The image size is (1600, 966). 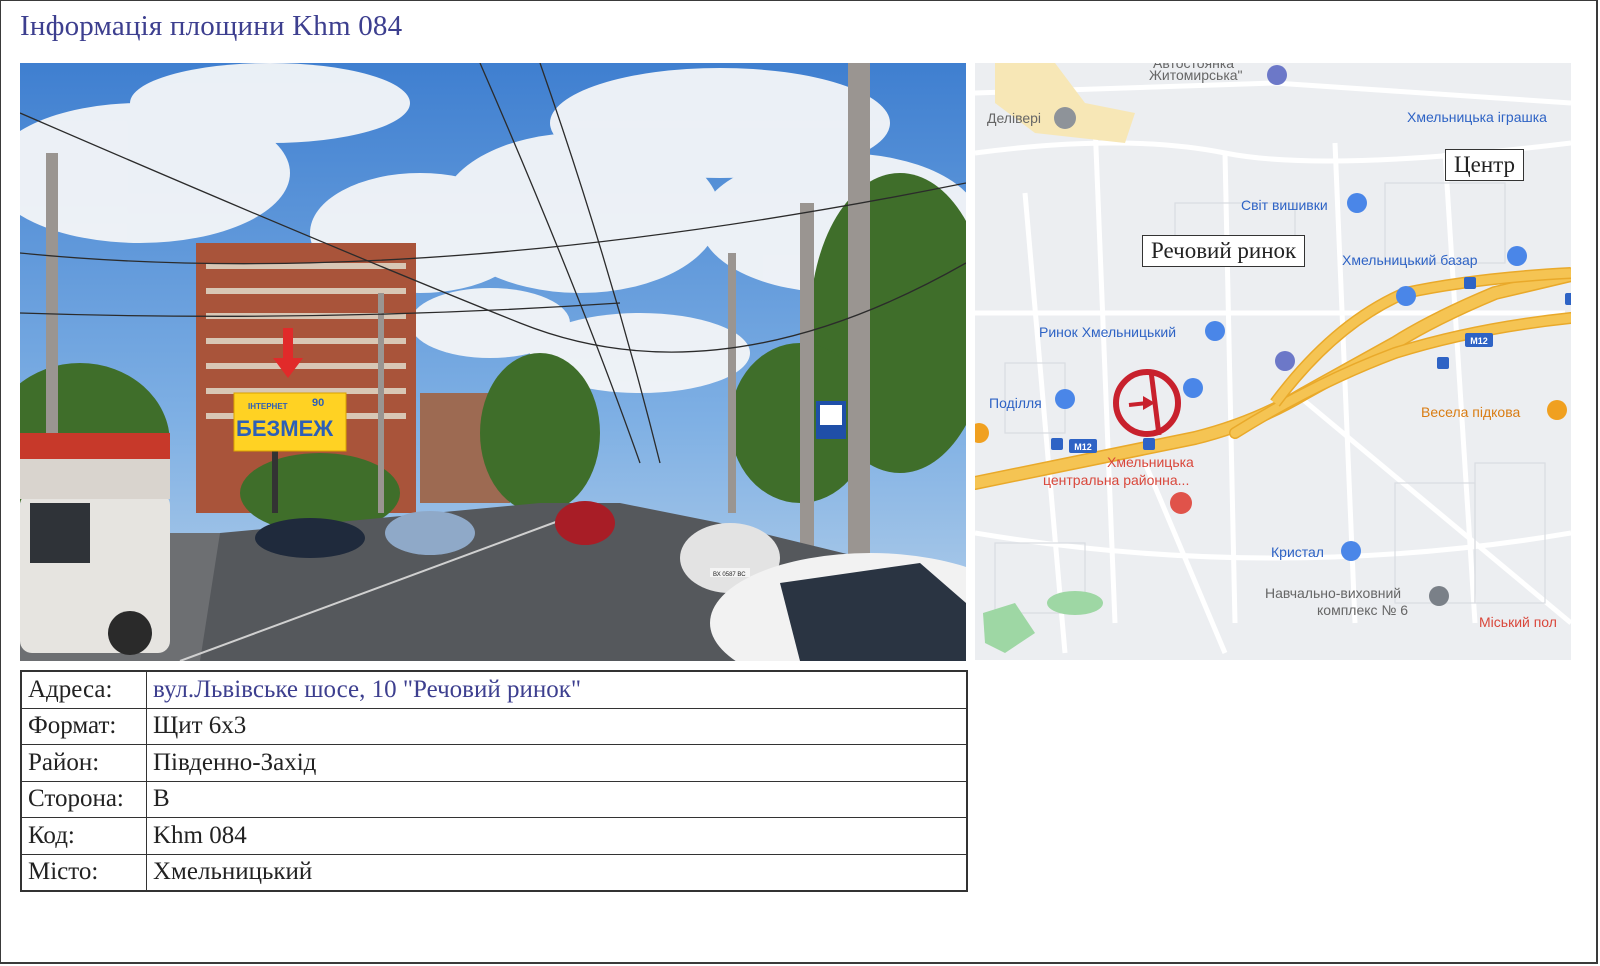 I want to click on map-label-bazar: Хмельницький базар, so click(x=1410, y=260).